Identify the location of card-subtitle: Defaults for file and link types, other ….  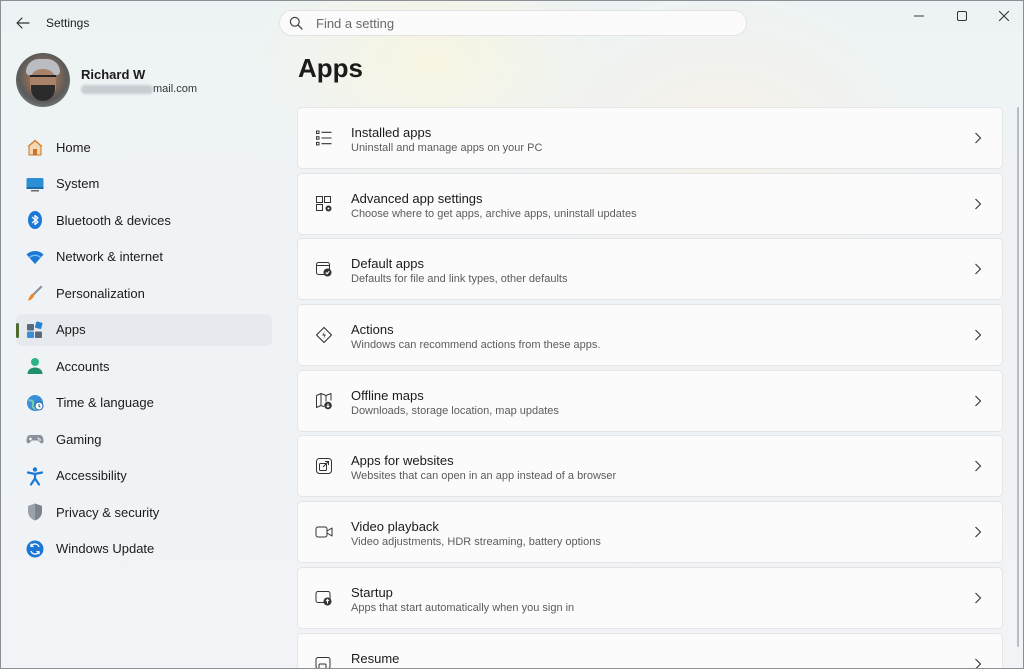
(459, 279).